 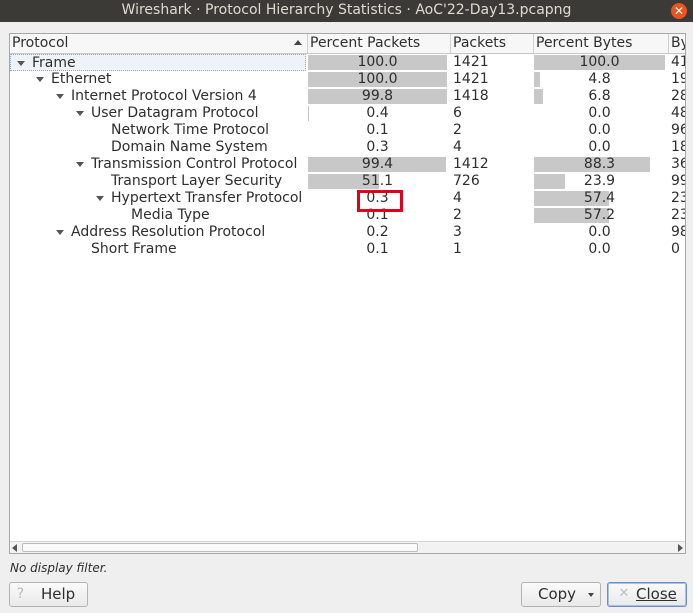 What do you see at coordinates (175, 113) in the screenshot?
I see `protocol-name: User Datagram Protocol` at bounding box center [175, 113].